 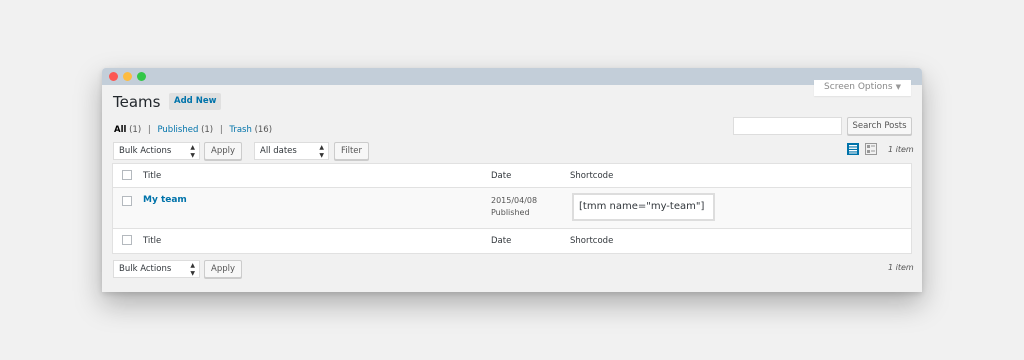 I want to click on apply-button-bottom: Apply, so click(x=223, y=269).